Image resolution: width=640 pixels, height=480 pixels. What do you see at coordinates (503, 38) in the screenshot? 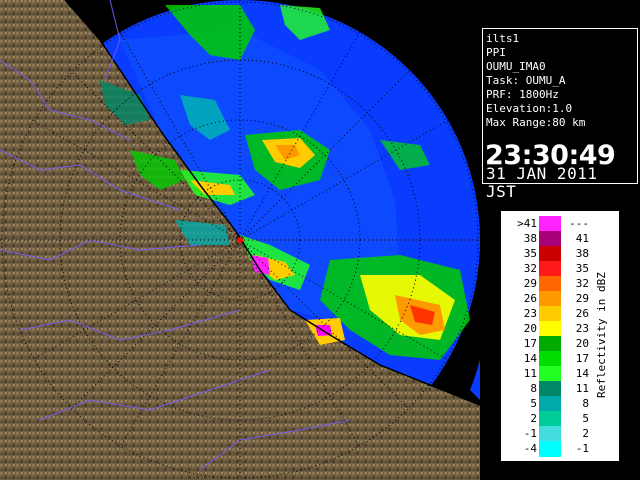
I see `station-name: ilts1` at bounding box center [503, 38].